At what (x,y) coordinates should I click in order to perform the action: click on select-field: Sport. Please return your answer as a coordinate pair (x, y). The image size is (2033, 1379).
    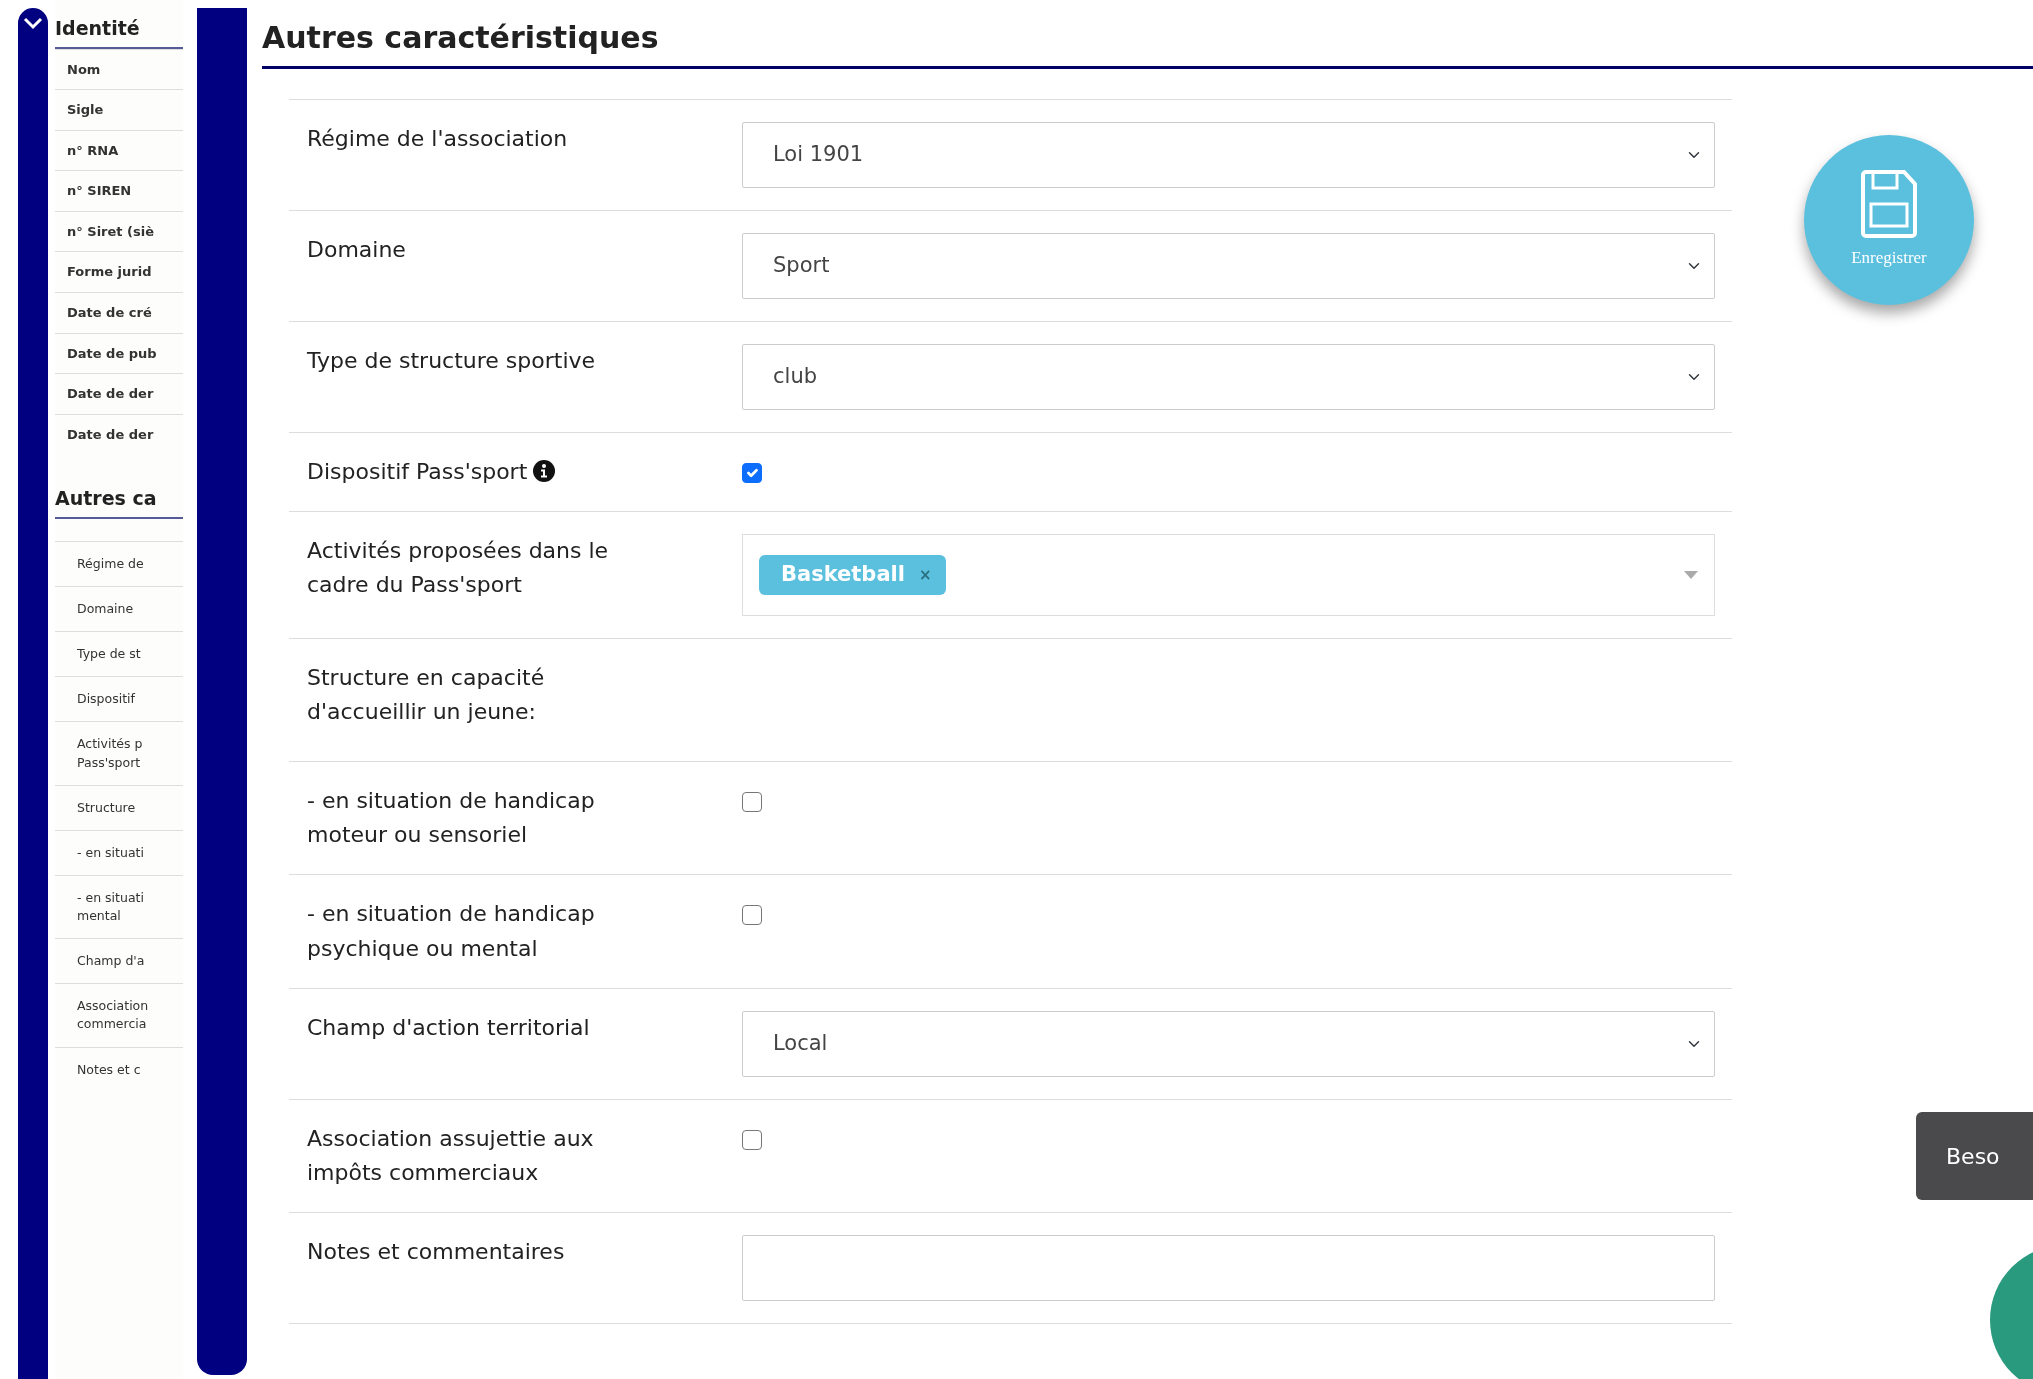
    Looking at the image, I should click on (1228, 266).